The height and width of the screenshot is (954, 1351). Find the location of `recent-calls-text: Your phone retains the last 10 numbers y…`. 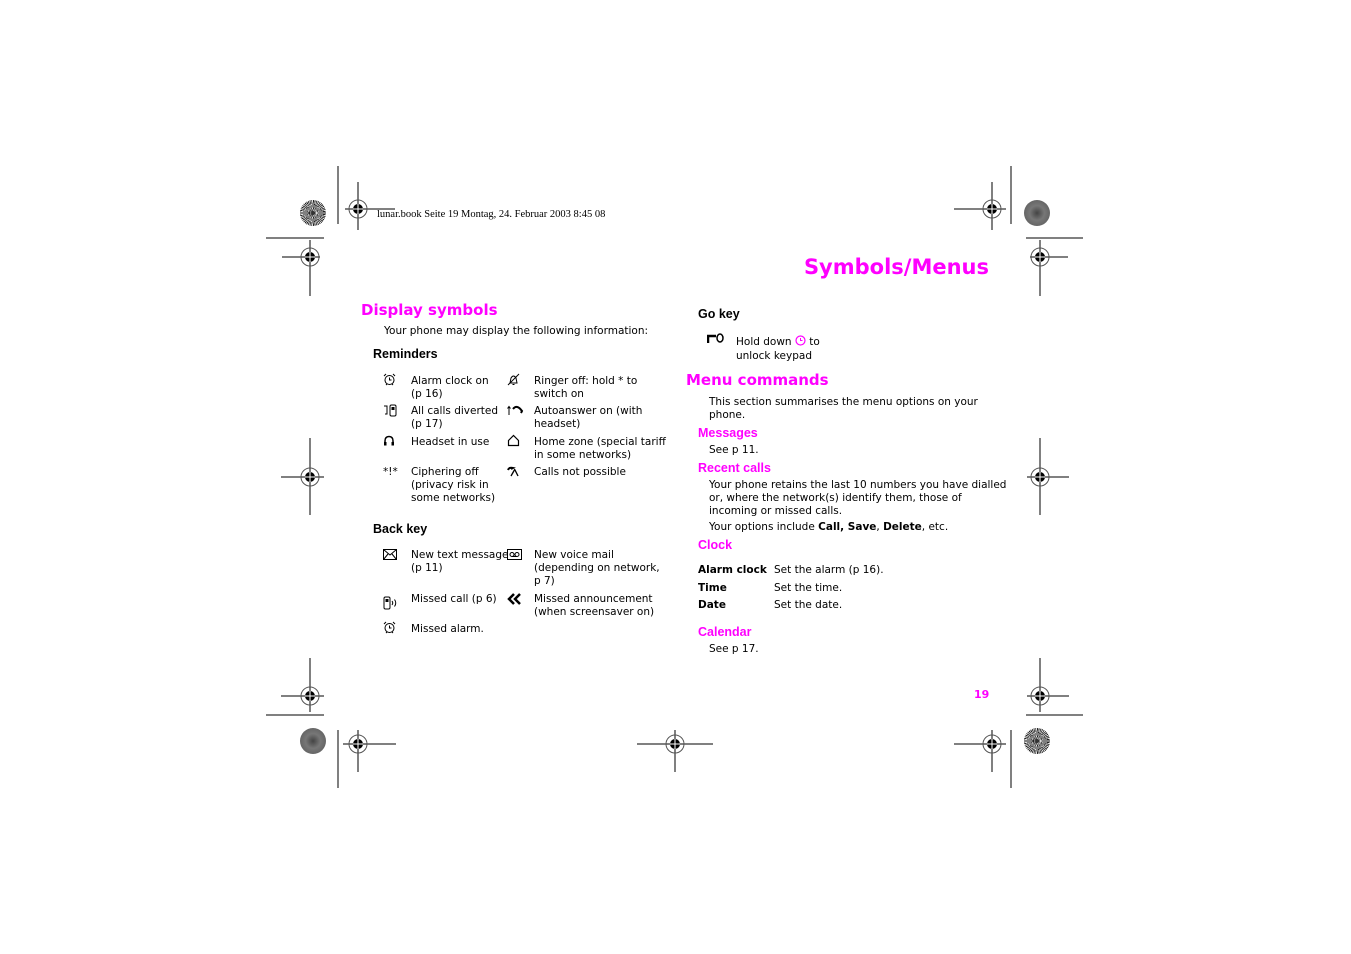

recent-calls-text: Your phone retains the last 10 numbers y… is located at coordinates (858, 498).